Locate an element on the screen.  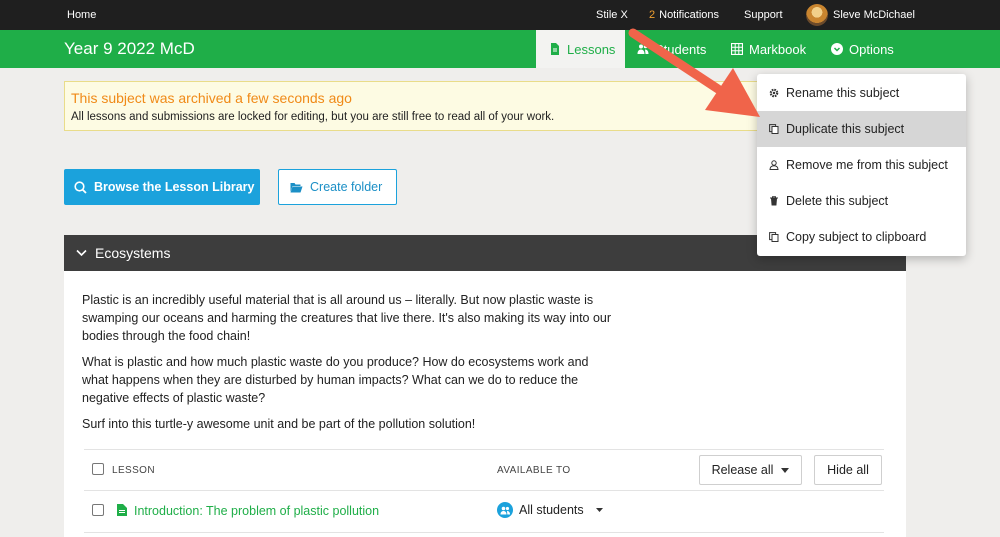
clipboard-icon is located at coordinates (774, 237).